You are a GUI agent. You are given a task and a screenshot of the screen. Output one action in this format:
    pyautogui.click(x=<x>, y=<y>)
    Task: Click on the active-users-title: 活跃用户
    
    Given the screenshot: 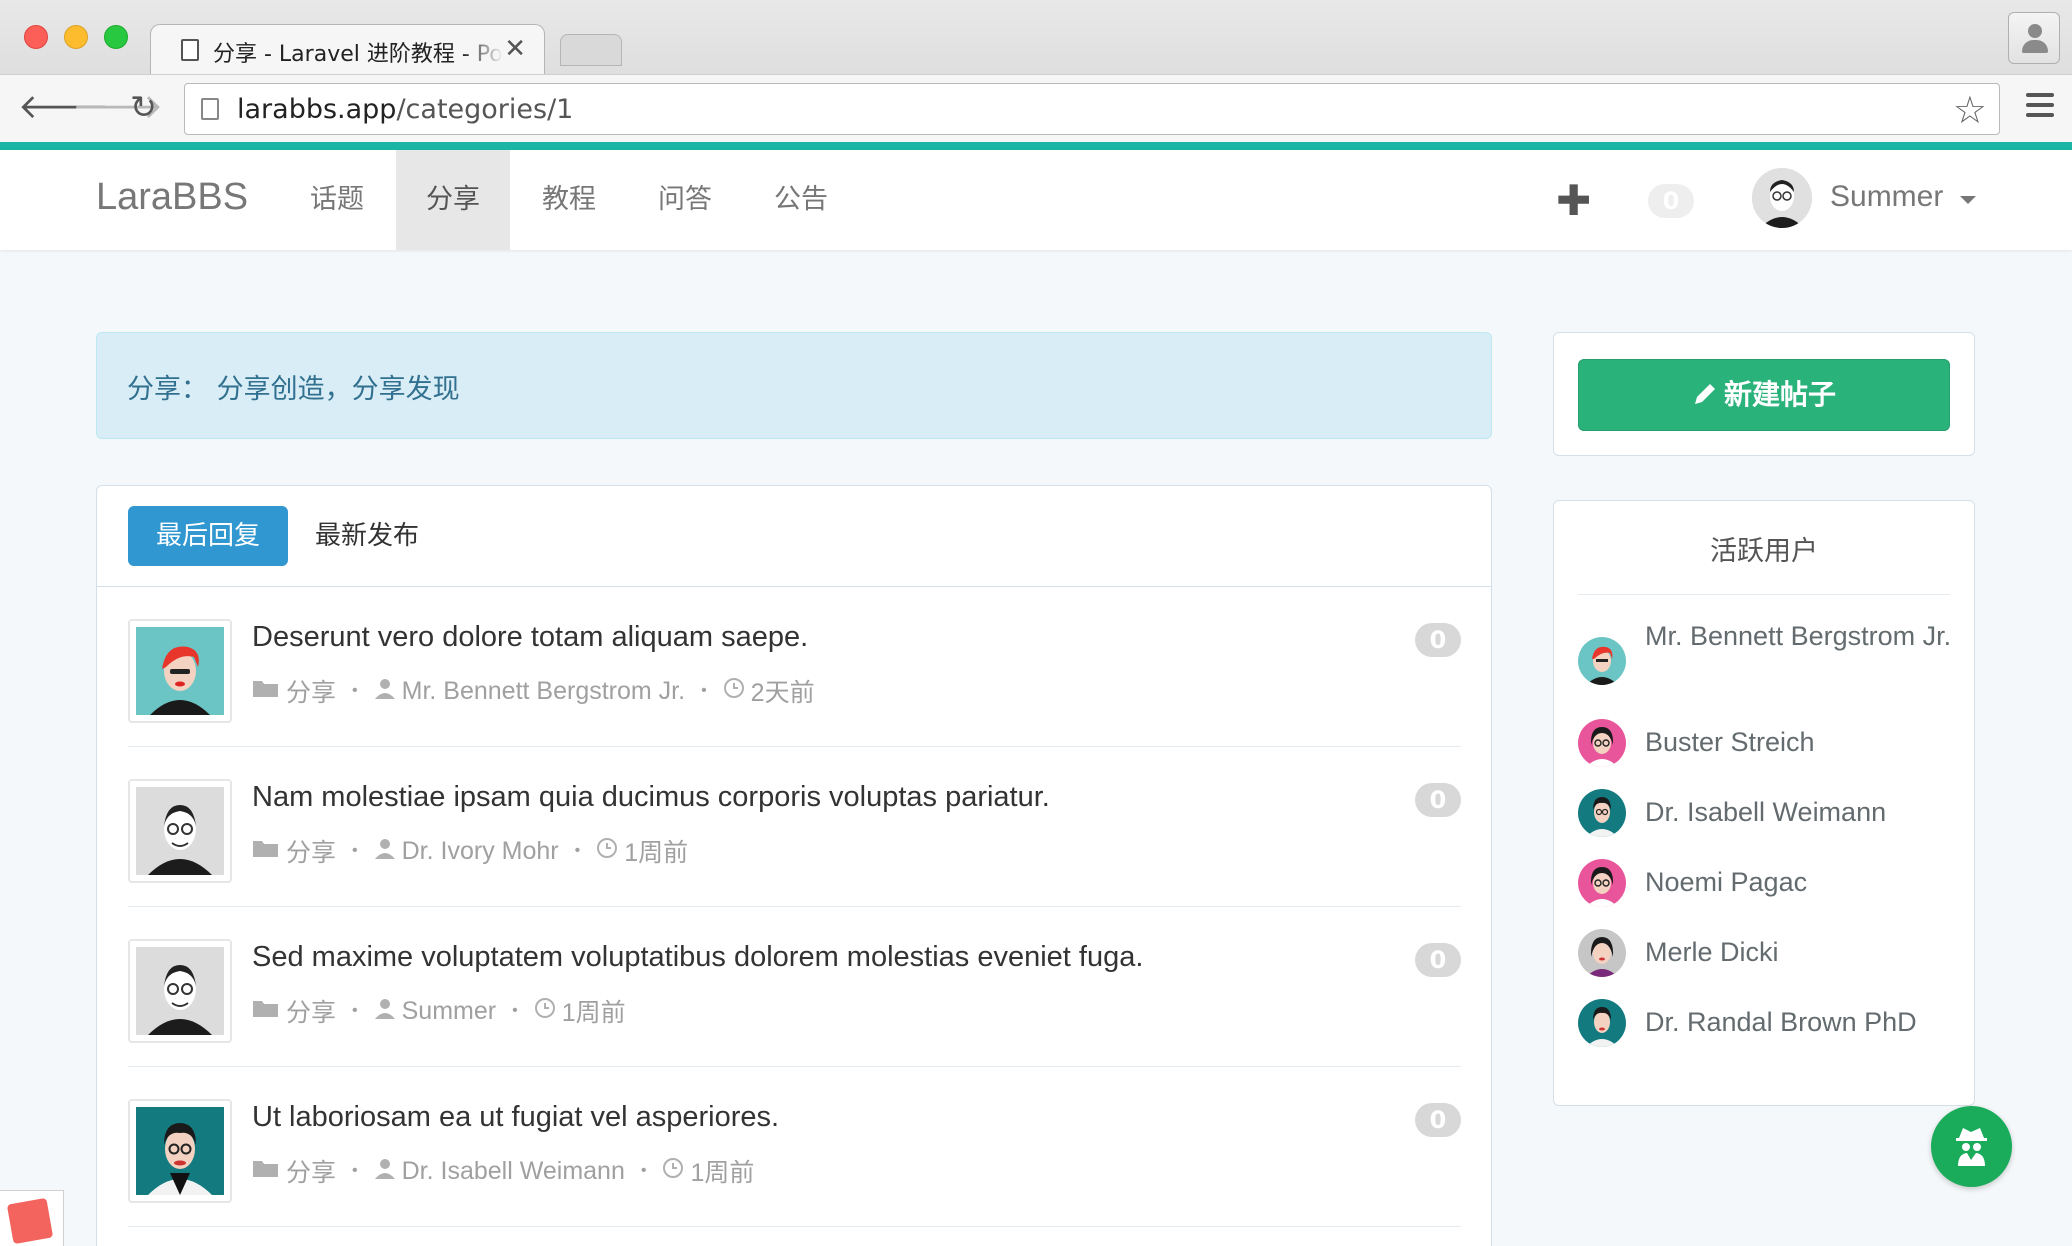 What is the action you would take?
    pyautogui.click(x=1764, y=562)
    